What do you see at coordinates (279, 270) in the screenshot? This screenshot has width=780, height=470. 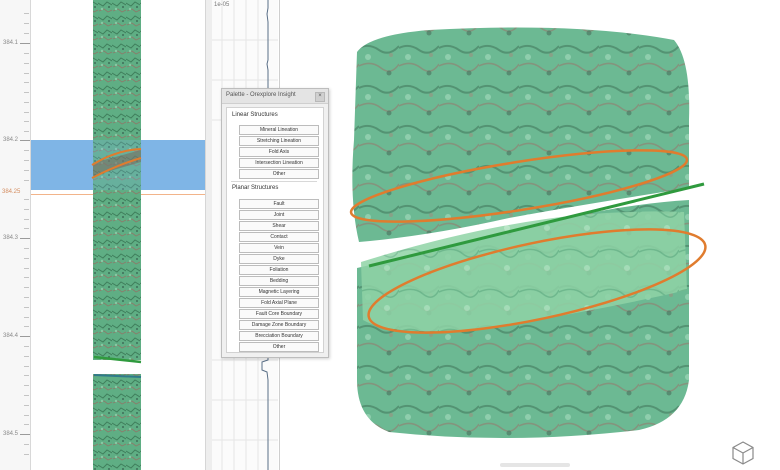 I see `foliation-button: Foliation` at bounding box center [279, 270].